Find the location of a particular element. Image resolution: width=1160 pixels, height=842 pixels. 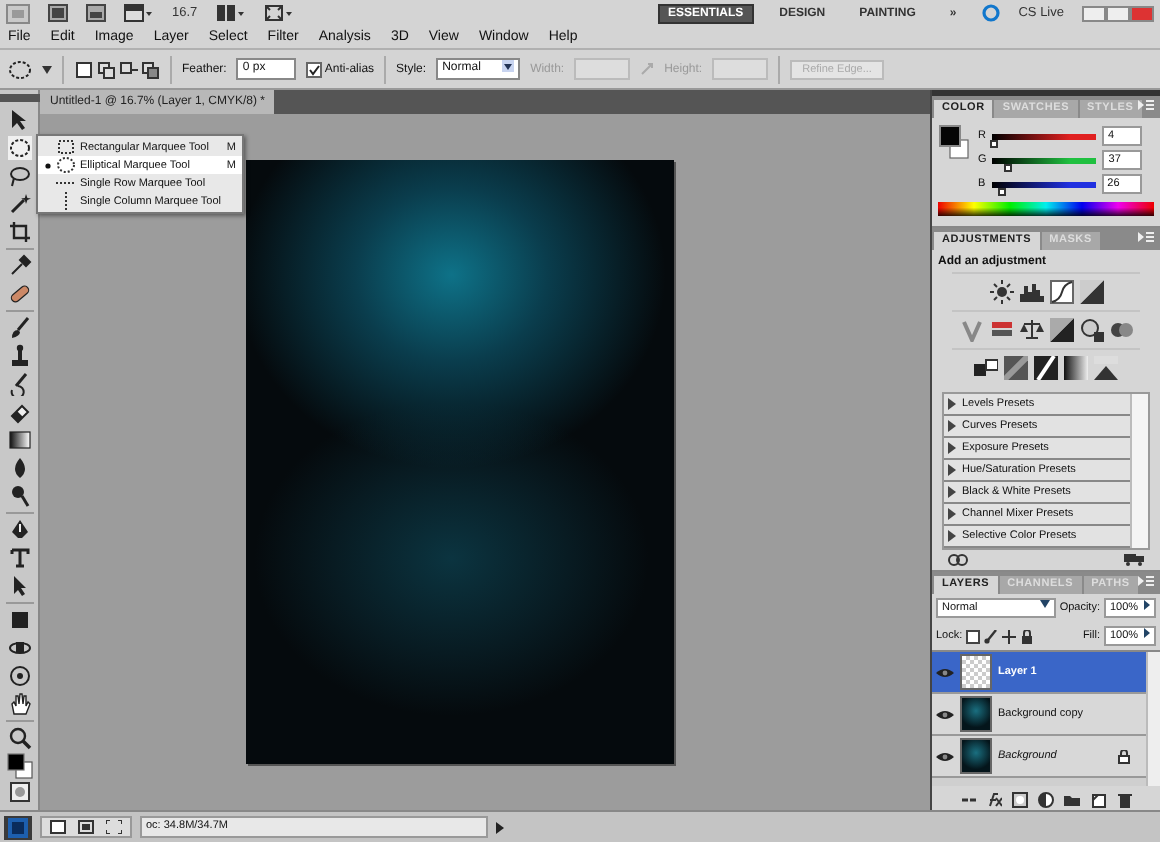

foreground-background-icon is located at coordinates (954, 142).